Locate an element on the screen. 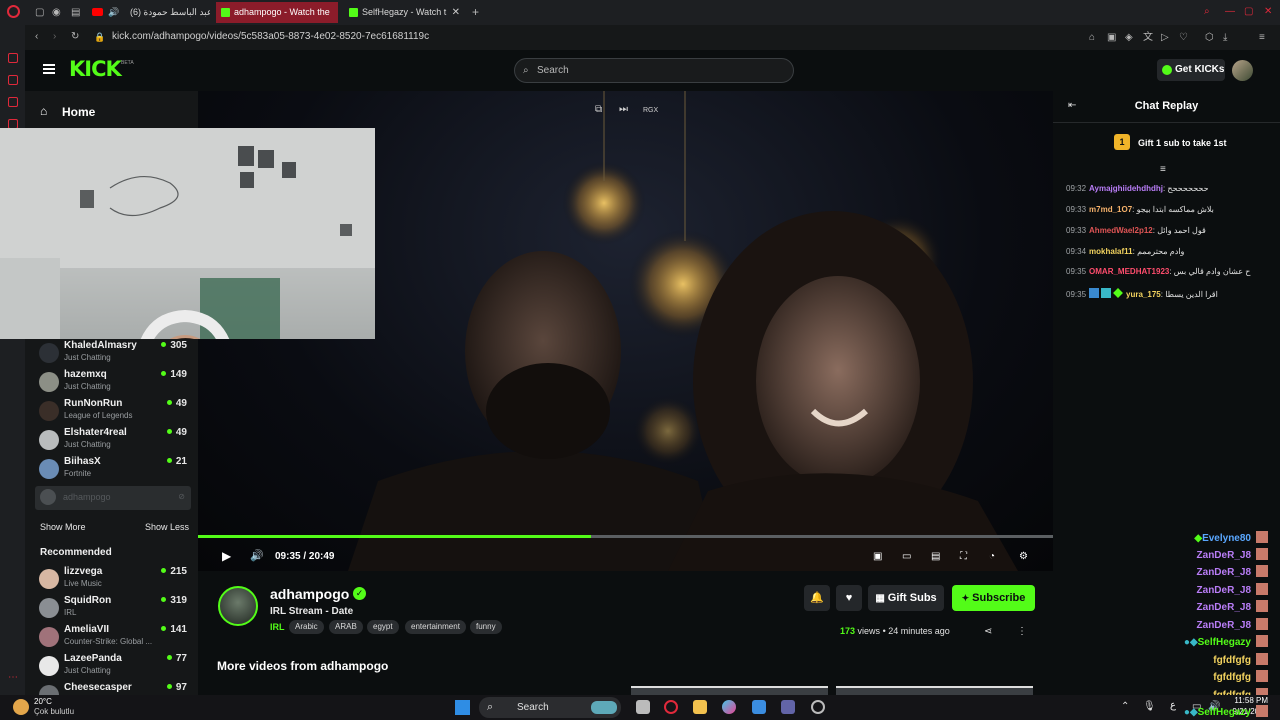 The image size is (1280, 720). microphone-icon: 🎙 is located at coordinates (1149, 707).